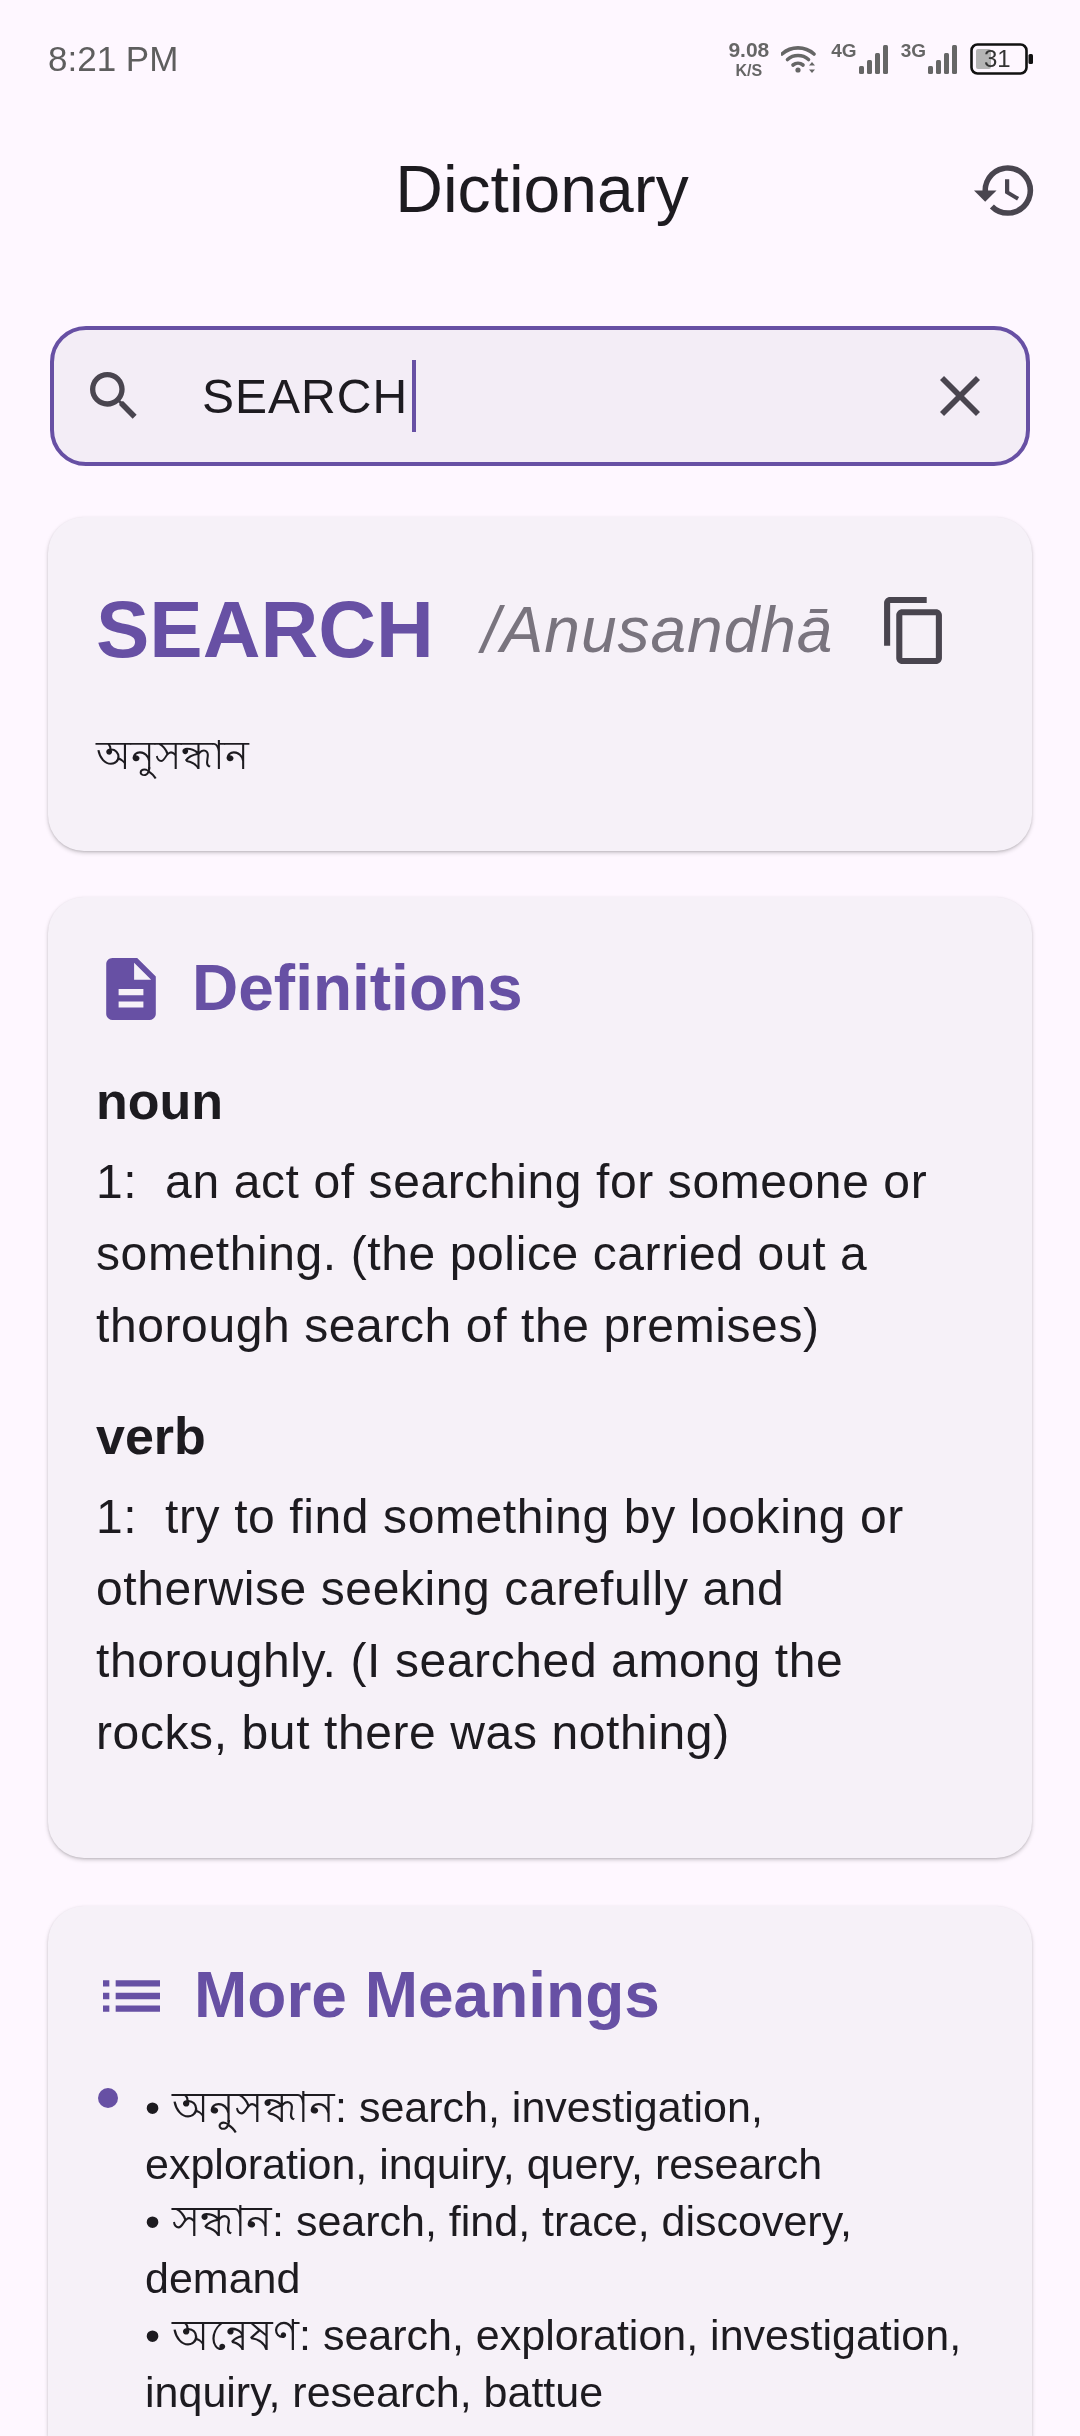 This screenshot has height=2436, width=1080. I want to click on network-speed-value: 9.08, so click(749, 49).